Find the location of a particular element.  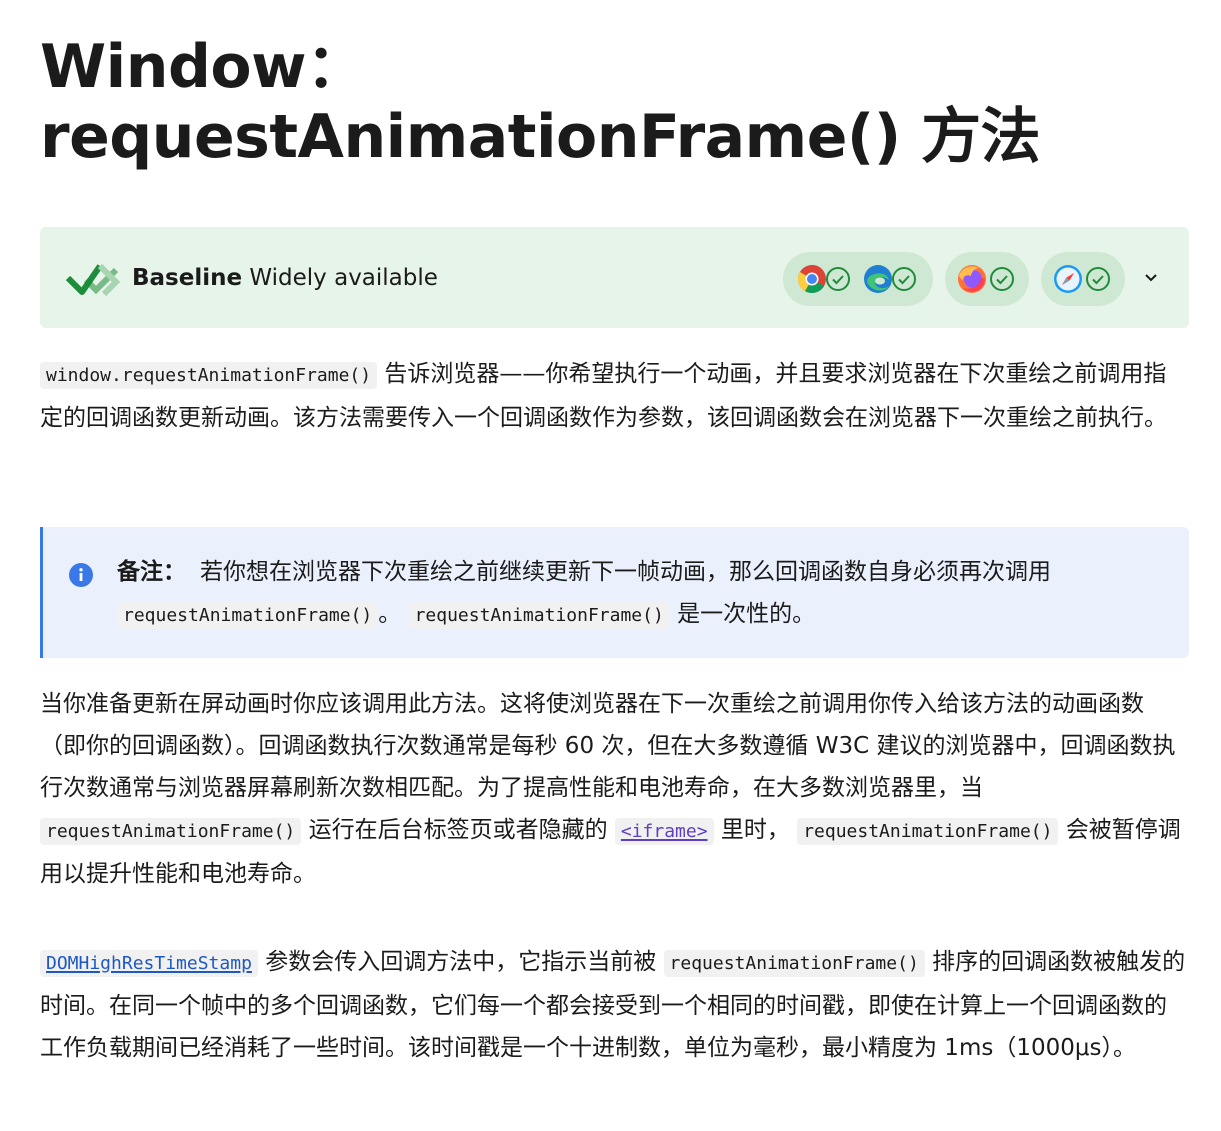

domhighrestimestamp-link: DOMHighResTimeStamp is located at coordinates (149, 963).